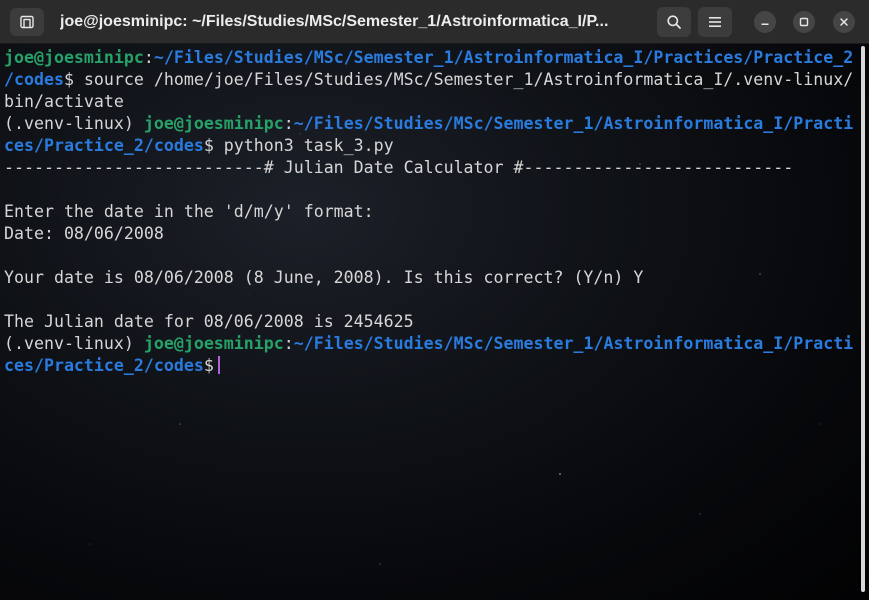  Describe the element at coordinates (34, 79) in the screenshot. I see `prompt-path: /codes` at that location.